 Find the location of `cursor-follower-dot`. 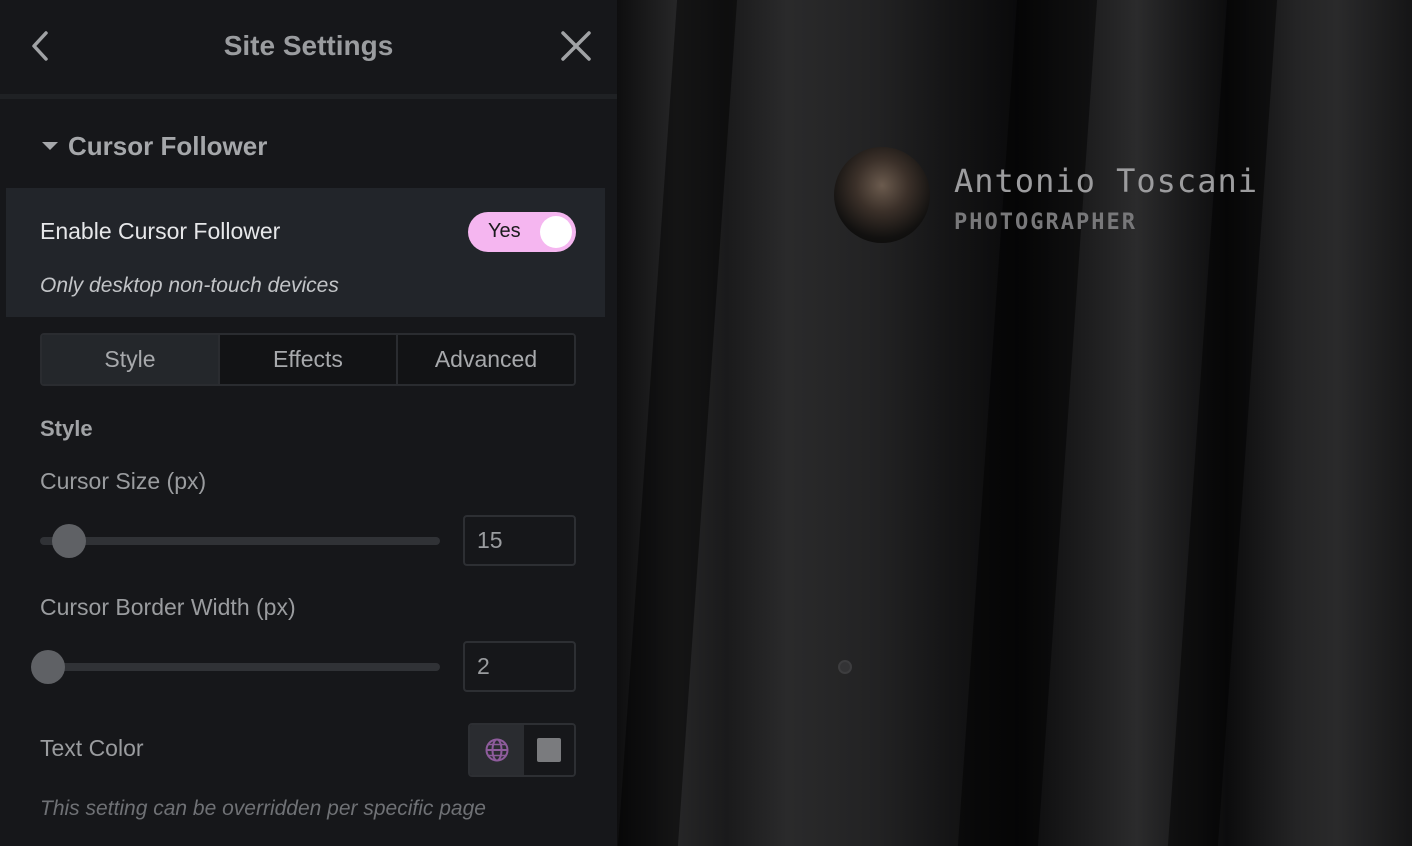

cursor-follower-dot is located at coordinates (845, 667).